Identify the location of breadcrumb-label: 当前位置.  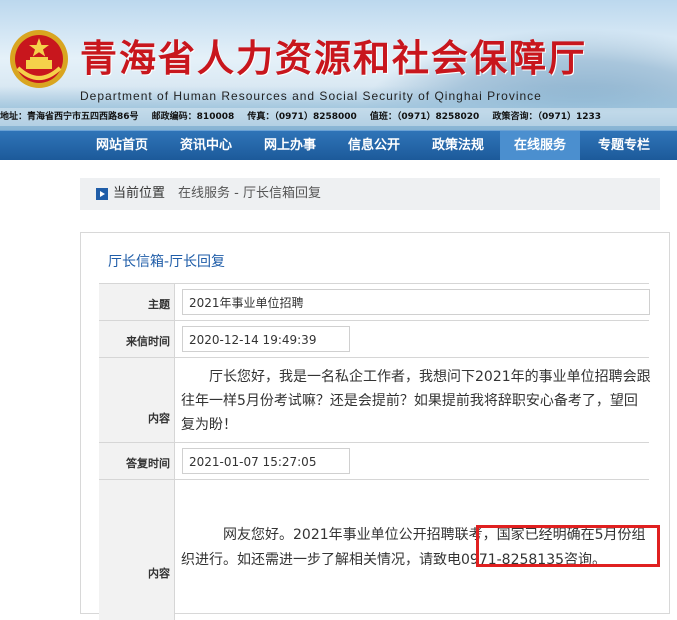
(139, 193).